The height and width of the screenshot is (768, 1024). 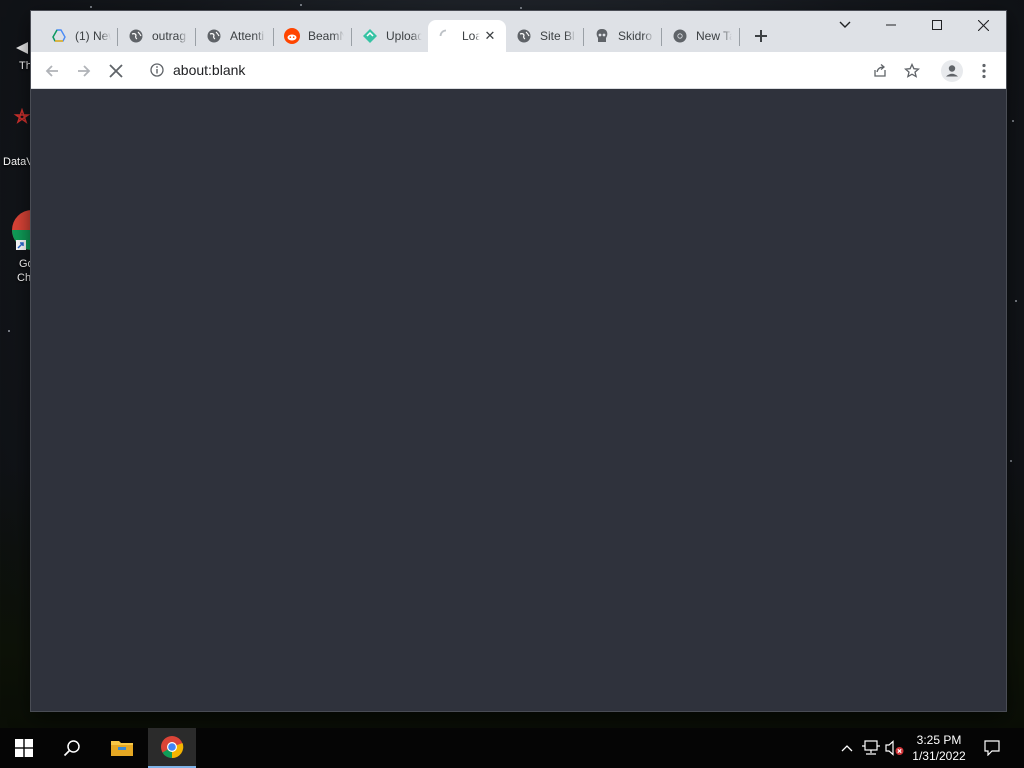 I want to click on chevron-down-icon, so click(x=845, y=24).